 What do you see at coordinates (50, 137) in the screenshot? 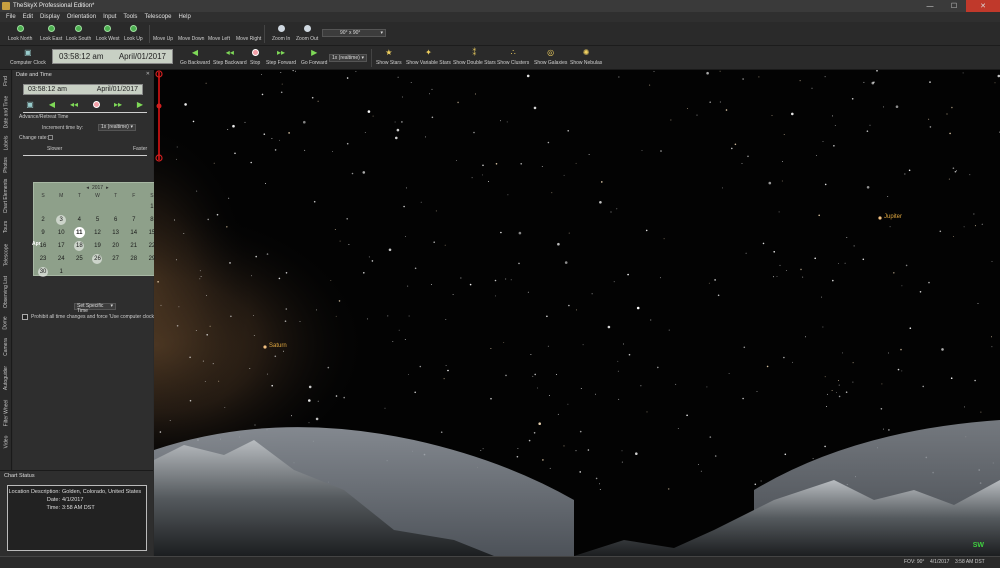
I see `change-rate-checkbox` at bounding box center [50, 137].